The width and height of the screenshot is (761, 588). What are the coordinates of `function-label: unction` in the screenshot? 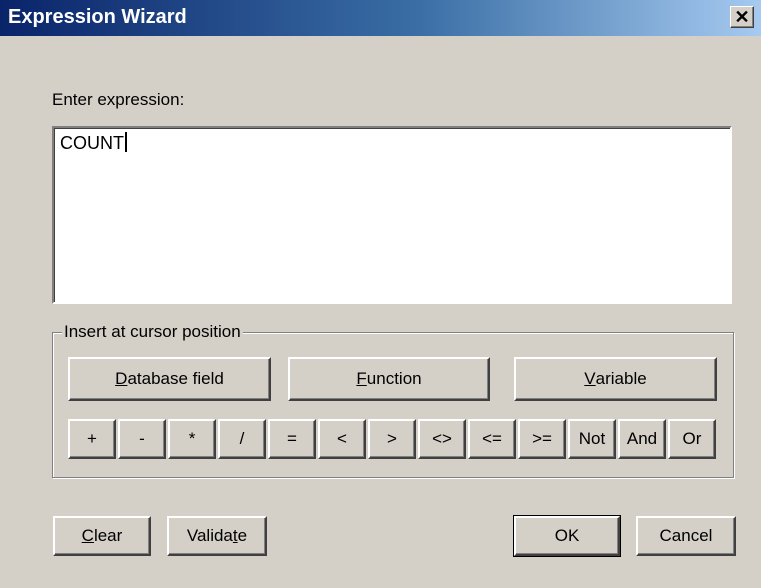 It's located at (394, 378).